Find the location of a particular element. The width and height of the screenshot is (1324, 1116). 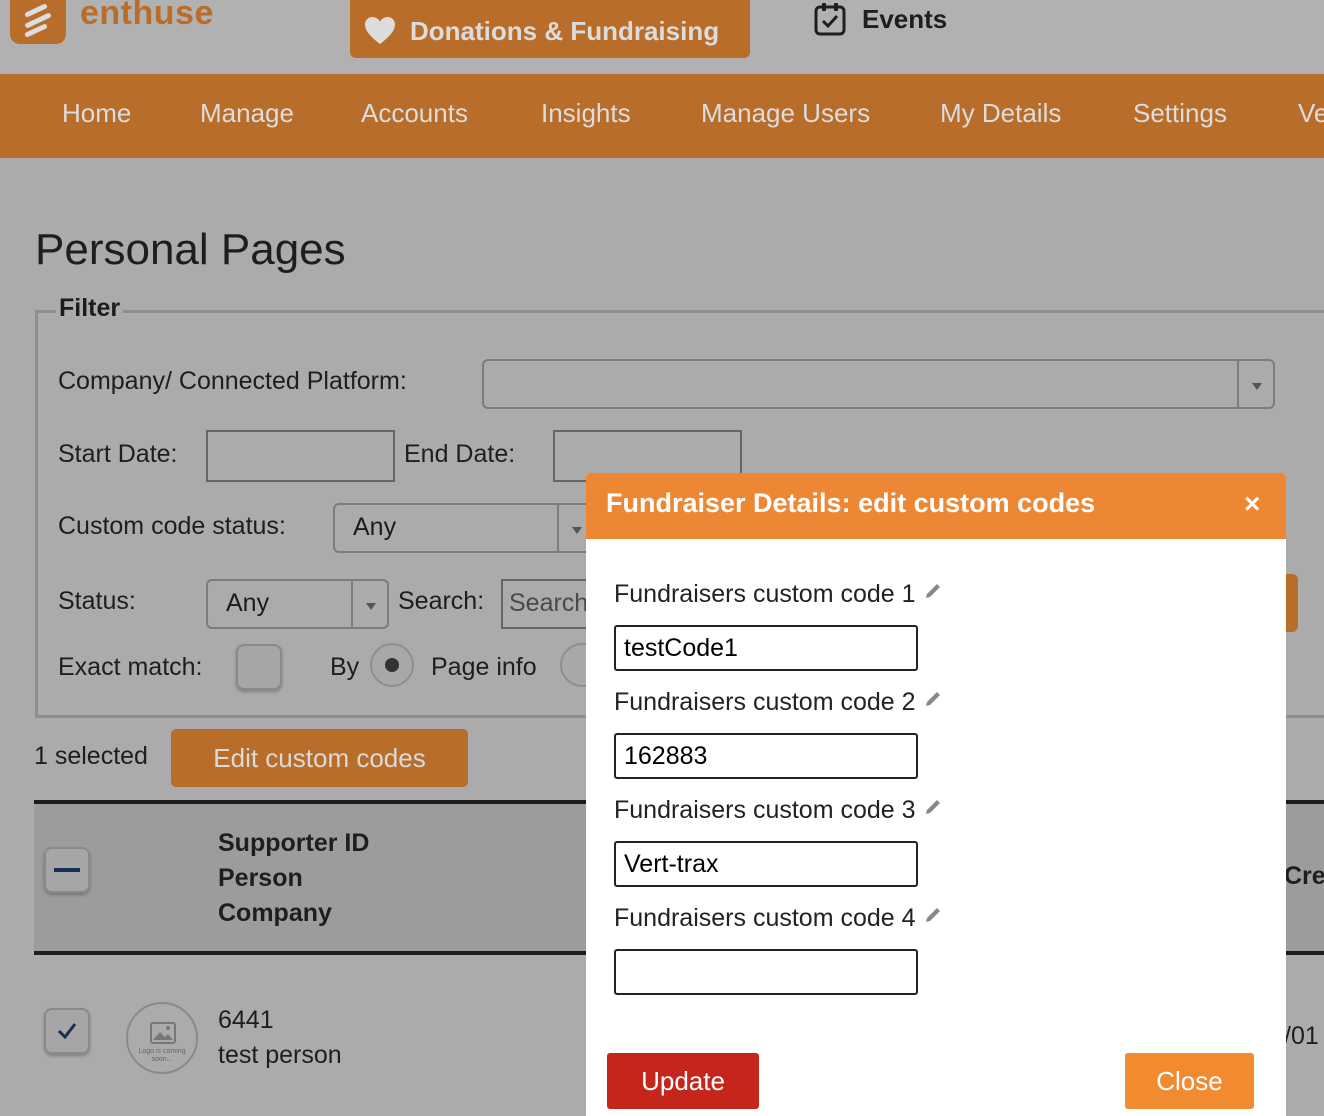

filter-legend: Filter is located at coordinates (90, 308).